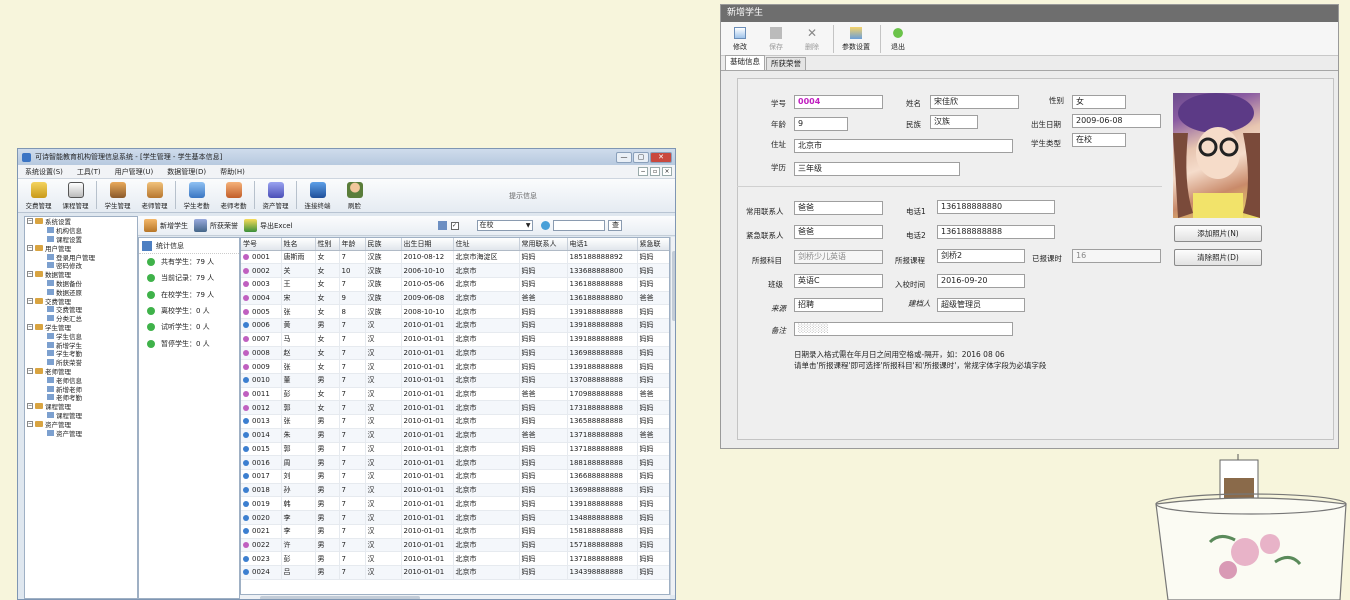 This screenshot has height=600, width=1350. What do you see at coordinates (903, 146) in the screenshot?
I see `address-field: 北京市` at bounding box center [903, 146].